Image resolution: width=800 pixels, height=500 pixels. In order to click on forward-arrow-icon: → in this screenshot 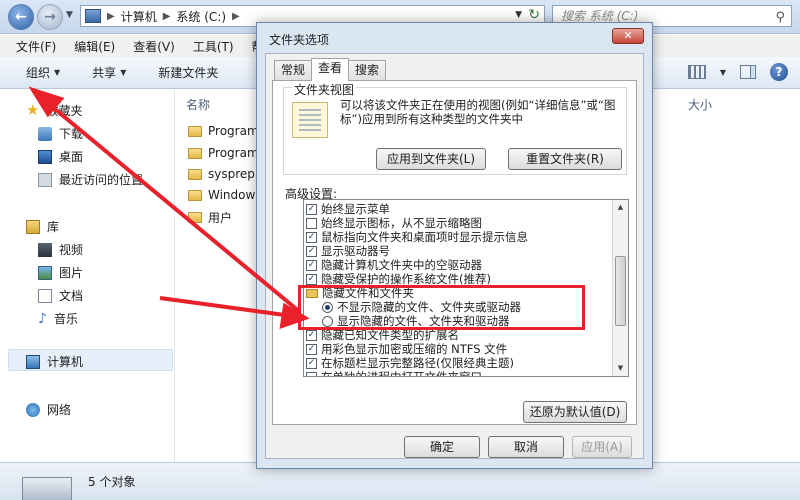, I will do `click(50, 17)`.